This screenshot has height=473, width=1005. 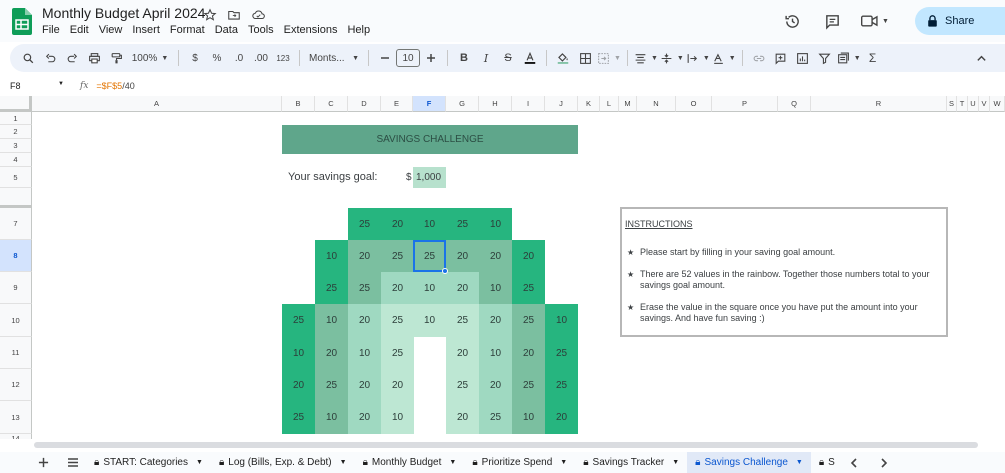 What do you see at coordinates (364, 256) in the screenshot?
I see `rainbow-cell-d8: 20` at bounding box center [364, 256].